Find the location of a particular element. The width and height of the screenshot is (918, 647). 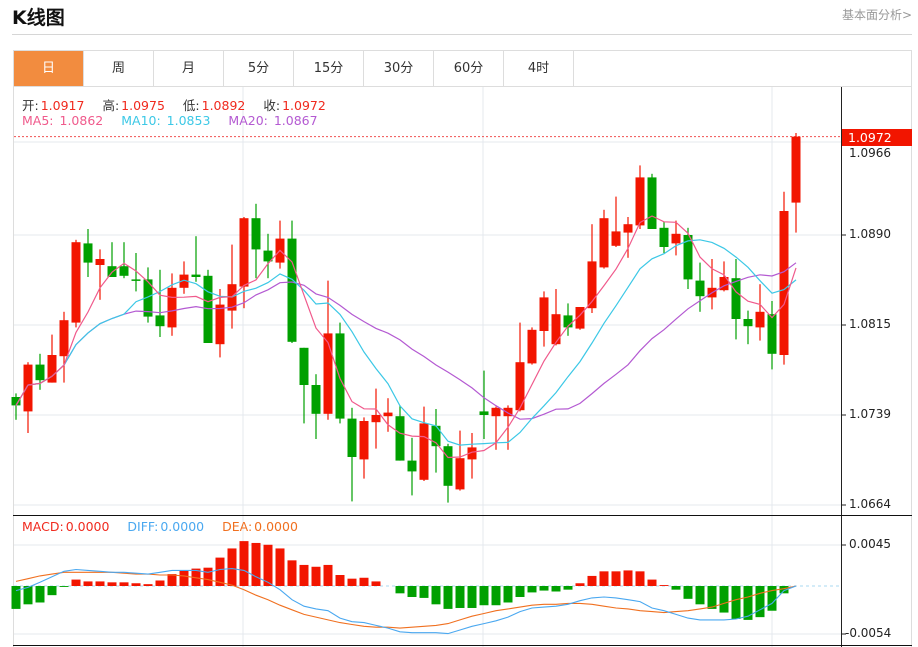

close-value: 1.0972 is located at coordinates (304, 105).